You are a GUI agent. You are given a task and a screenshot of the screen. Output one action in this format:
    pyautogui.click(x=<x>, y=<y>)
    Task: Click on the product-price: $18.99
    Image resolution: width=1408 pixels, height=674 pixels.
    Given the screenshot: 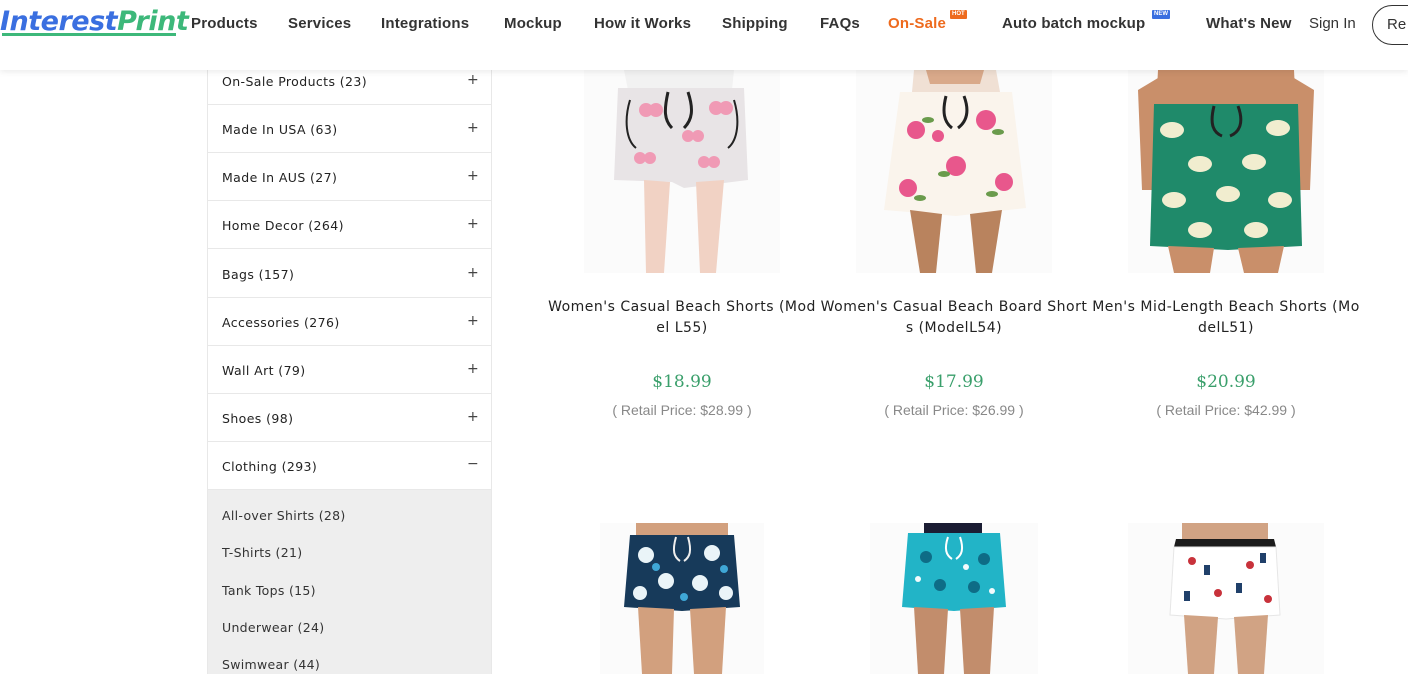 What is the action you would take?
    pyautogui.click(x=682, y=382)
    